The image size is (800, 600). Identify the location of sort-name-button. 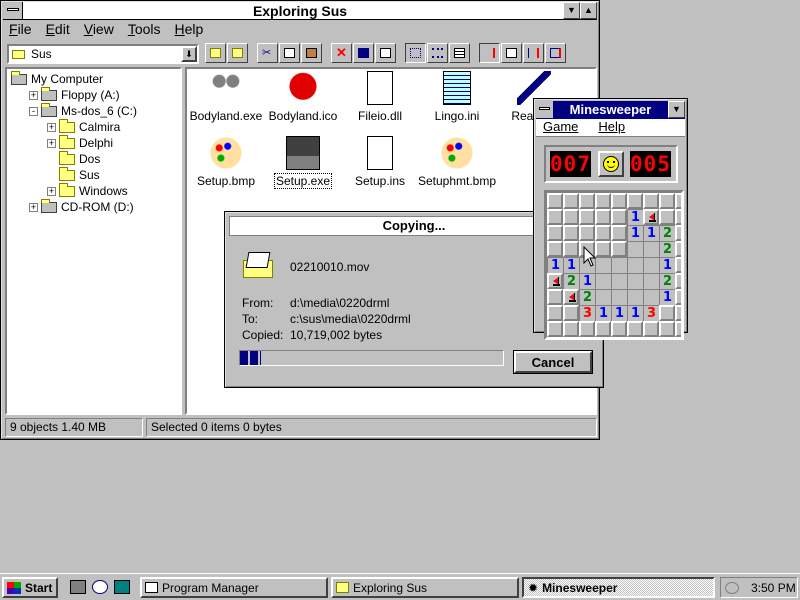
(489, 53).